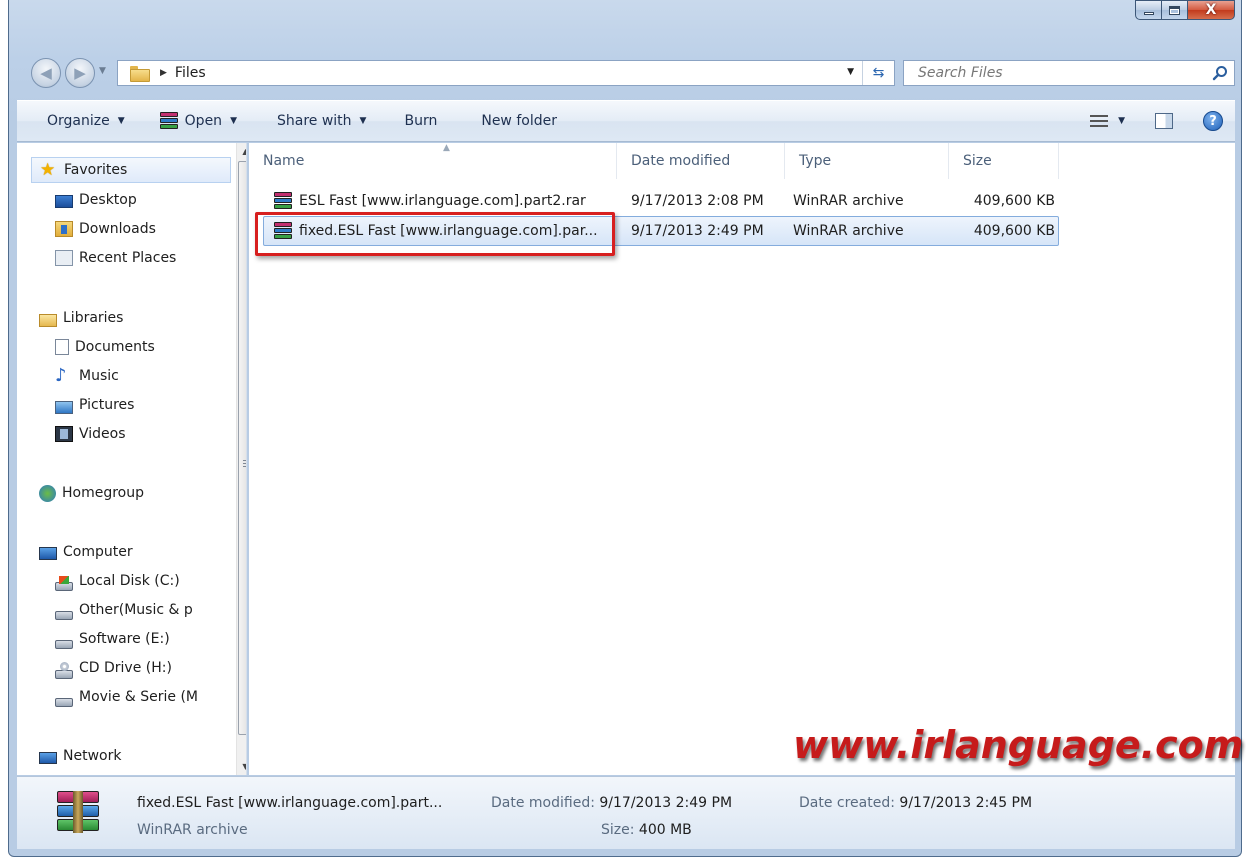 This screenshot has height=861, width=1246. Describe the element at coordinates (1121, 121) in the screenshot. I see `chevron-down-icon: ▼` at that location.